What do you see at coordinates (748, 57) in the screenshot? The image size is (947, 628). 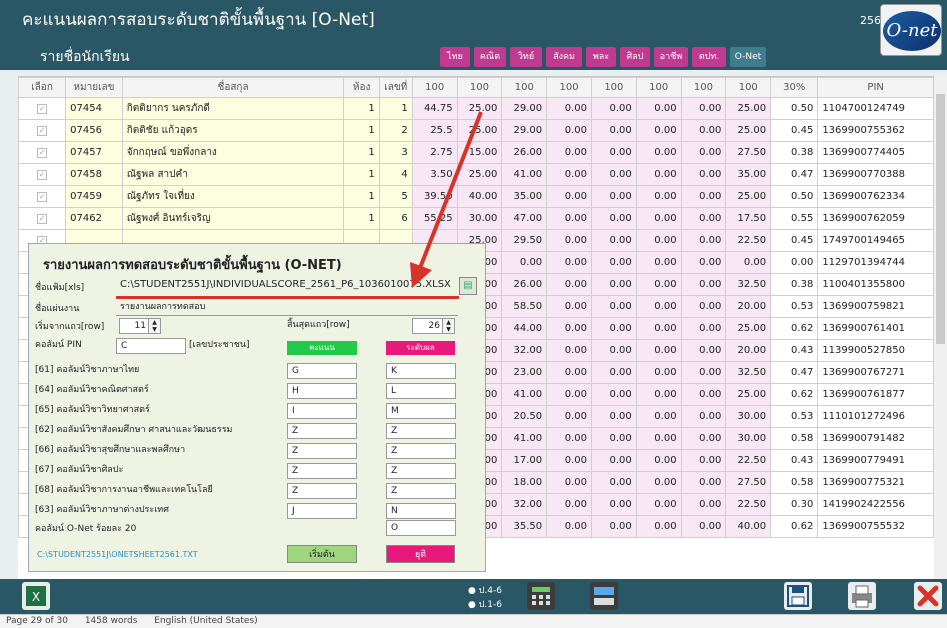 I see `subject-badge: O-Net` at bounding box center [748, 57].